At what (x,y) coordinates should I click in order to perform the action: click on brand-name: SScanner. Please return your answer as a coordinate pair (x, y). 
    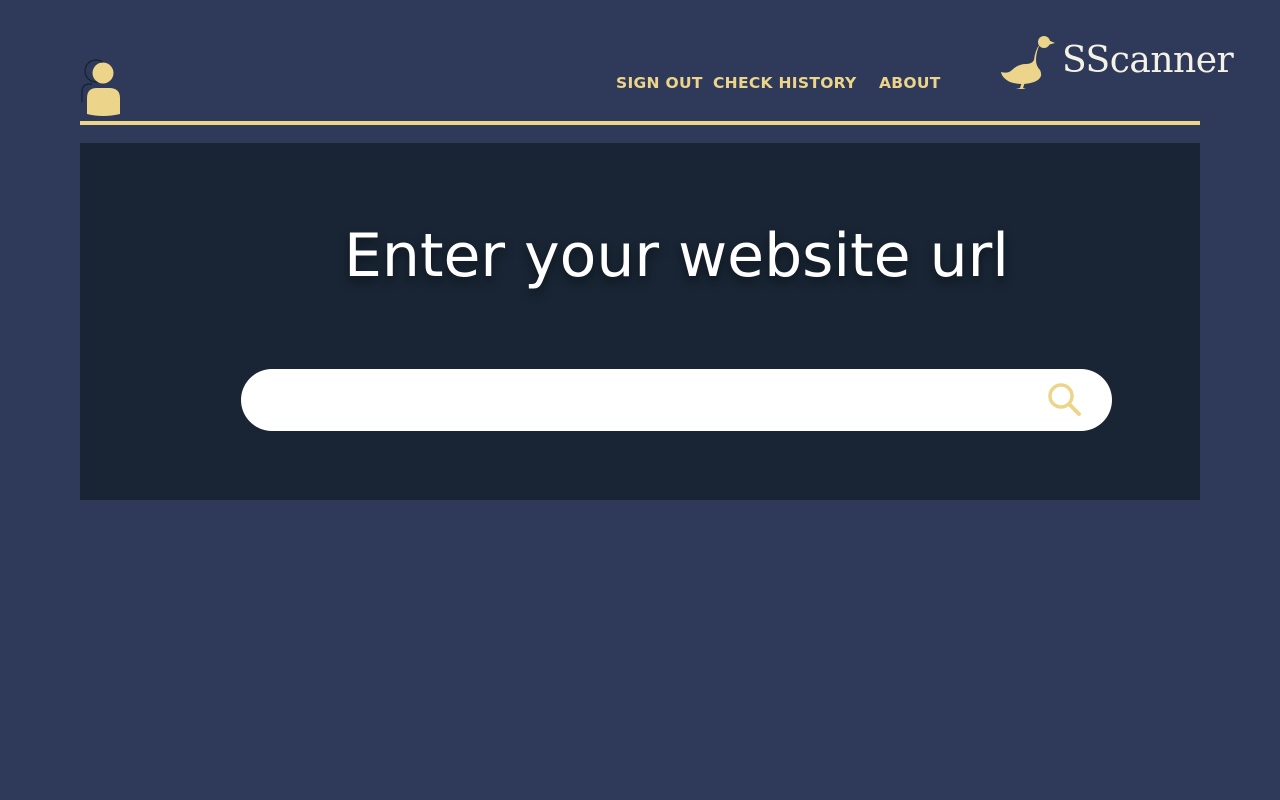
    Looking at the image, I should click on (1148, 60).